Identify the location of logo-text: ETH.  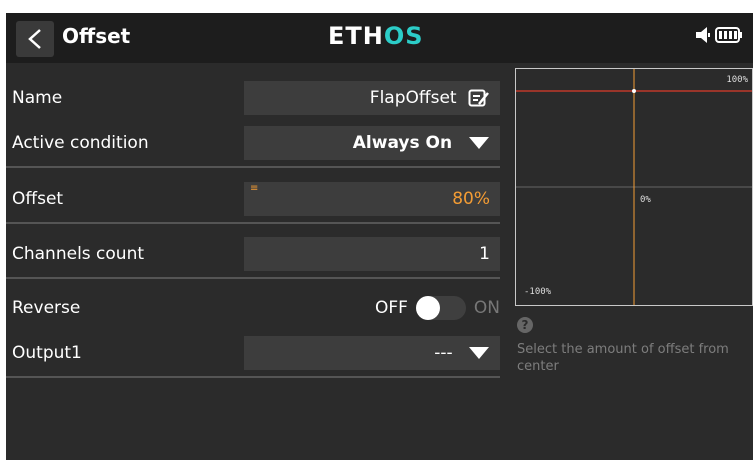
(356, 36).